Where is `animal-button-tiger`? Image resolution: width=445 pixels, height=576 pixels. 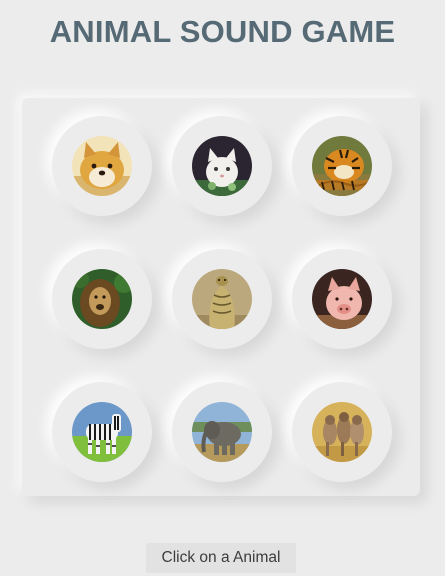 animal-button-tiger is located at coordinates (342, 166).